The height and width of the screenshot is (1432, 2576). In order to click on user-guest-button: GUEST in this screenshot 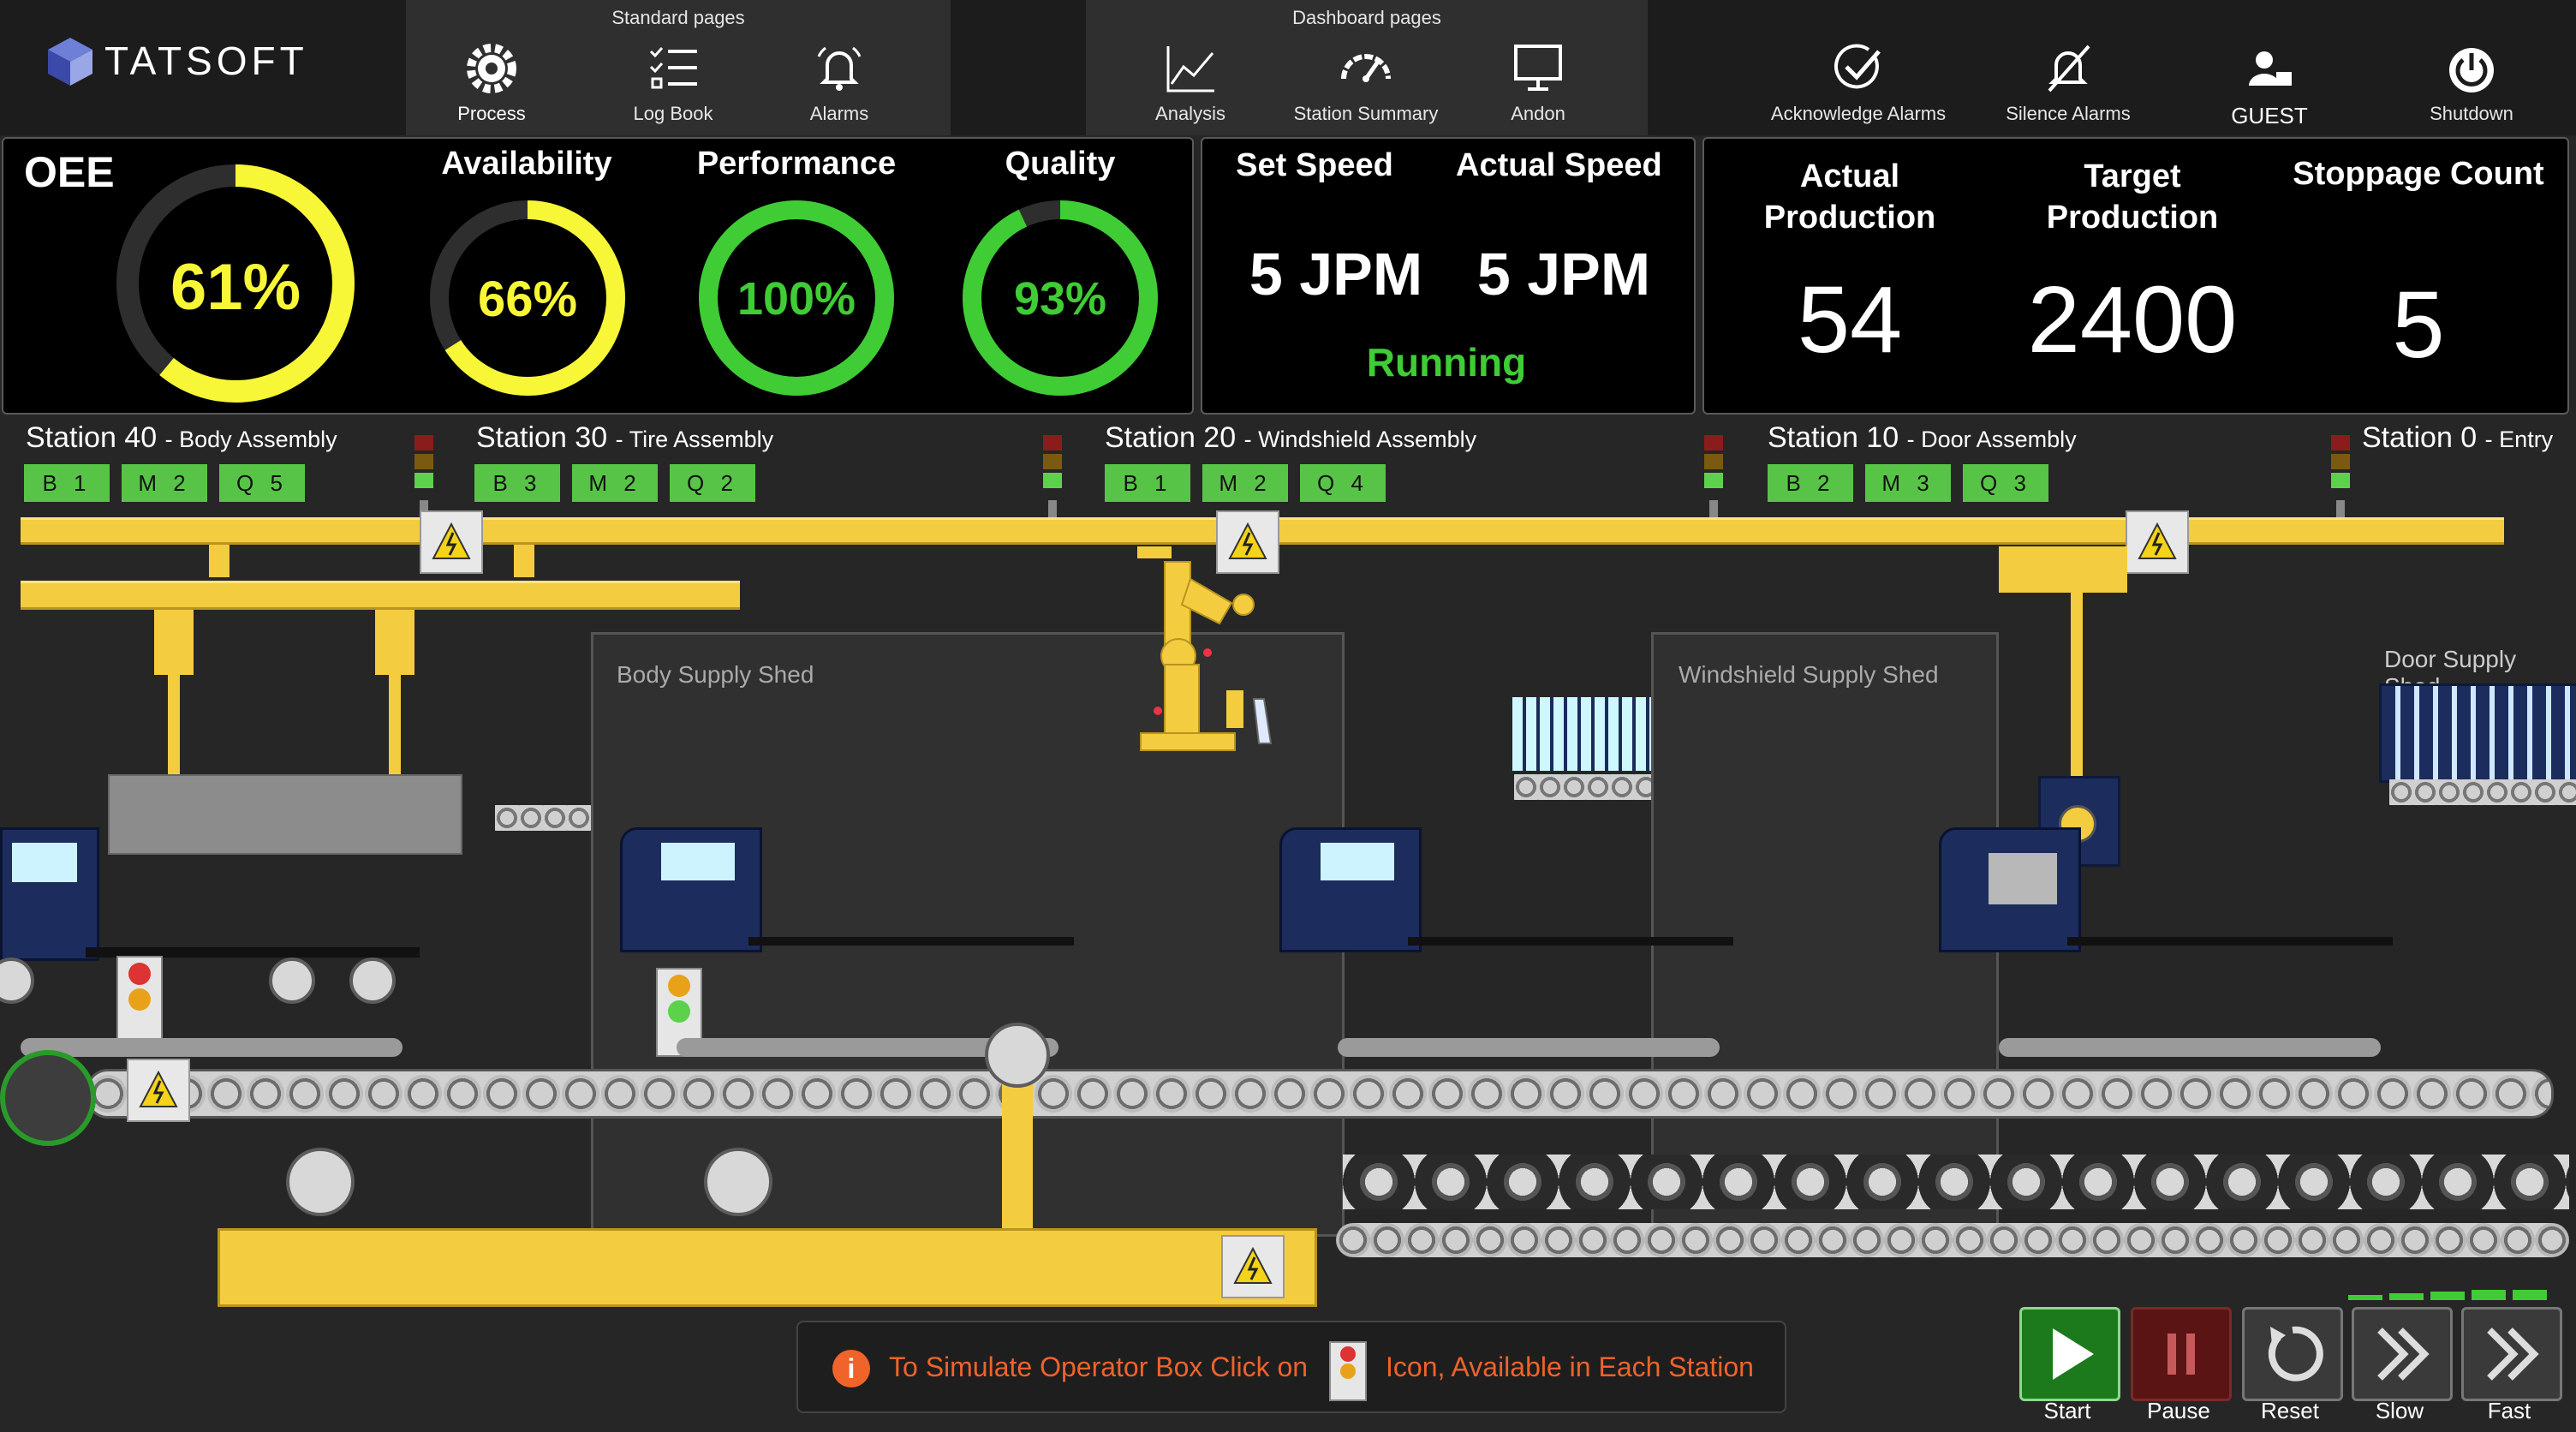, I will do `click(2269, 81)`.